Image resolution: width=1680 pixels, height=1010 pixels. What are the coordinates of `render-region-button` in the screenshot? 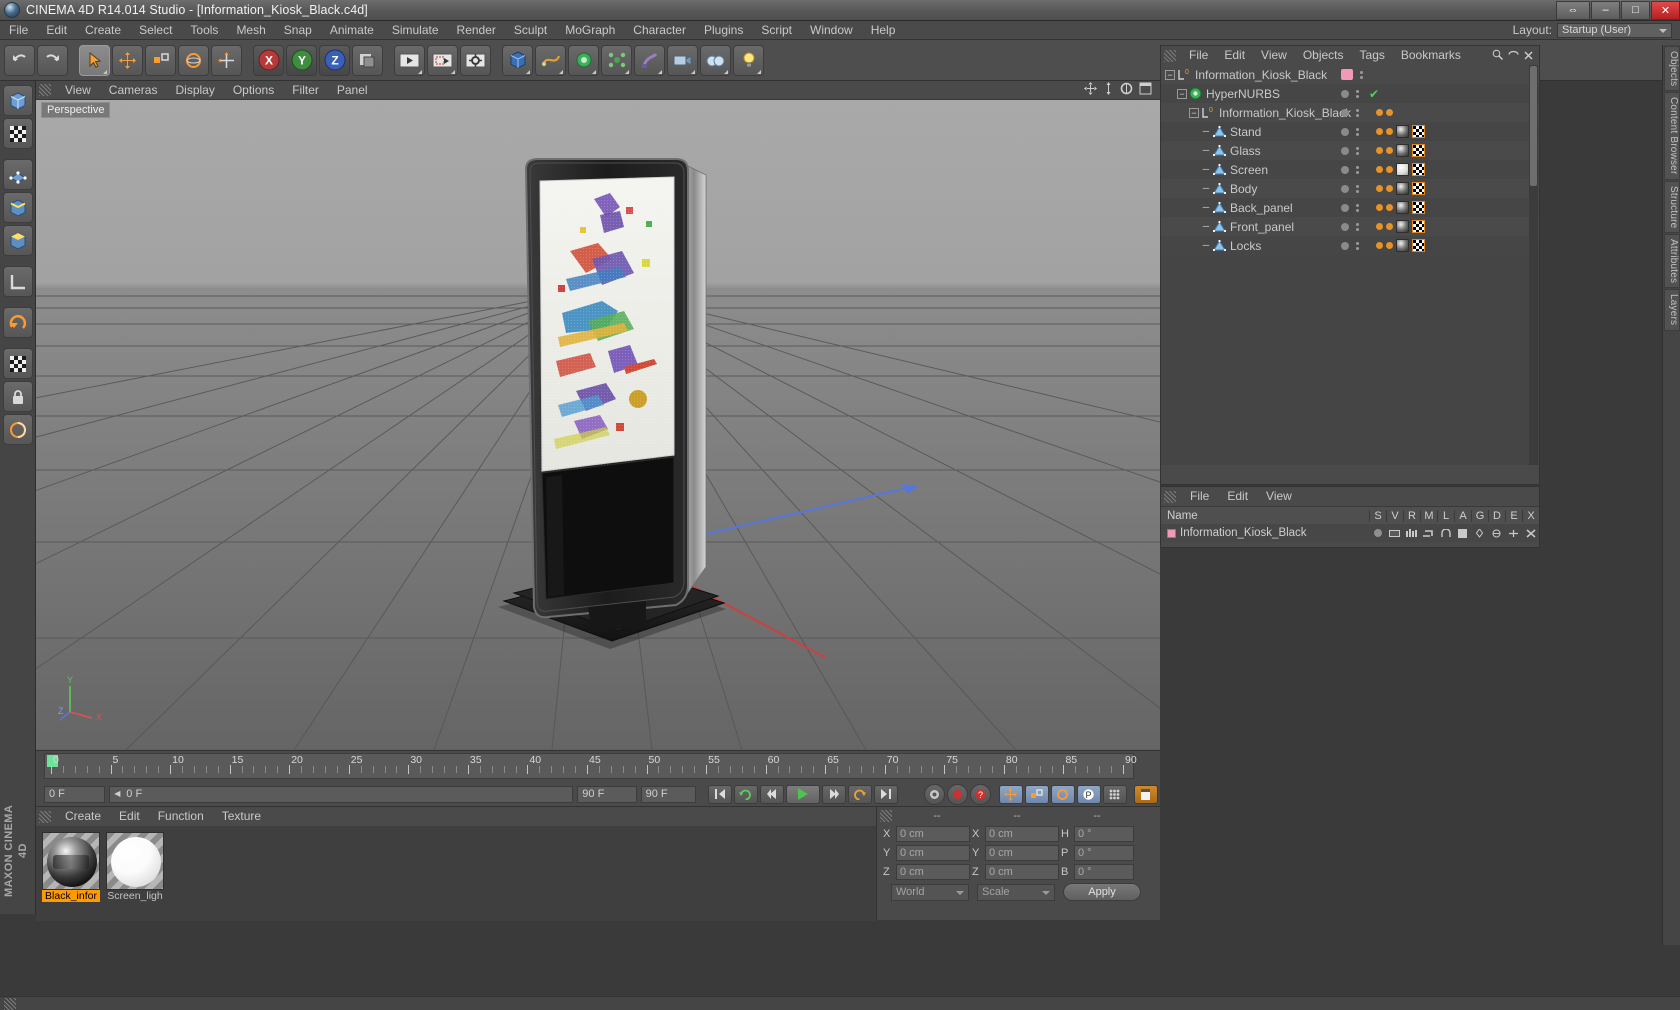 It's located at (442, 60).